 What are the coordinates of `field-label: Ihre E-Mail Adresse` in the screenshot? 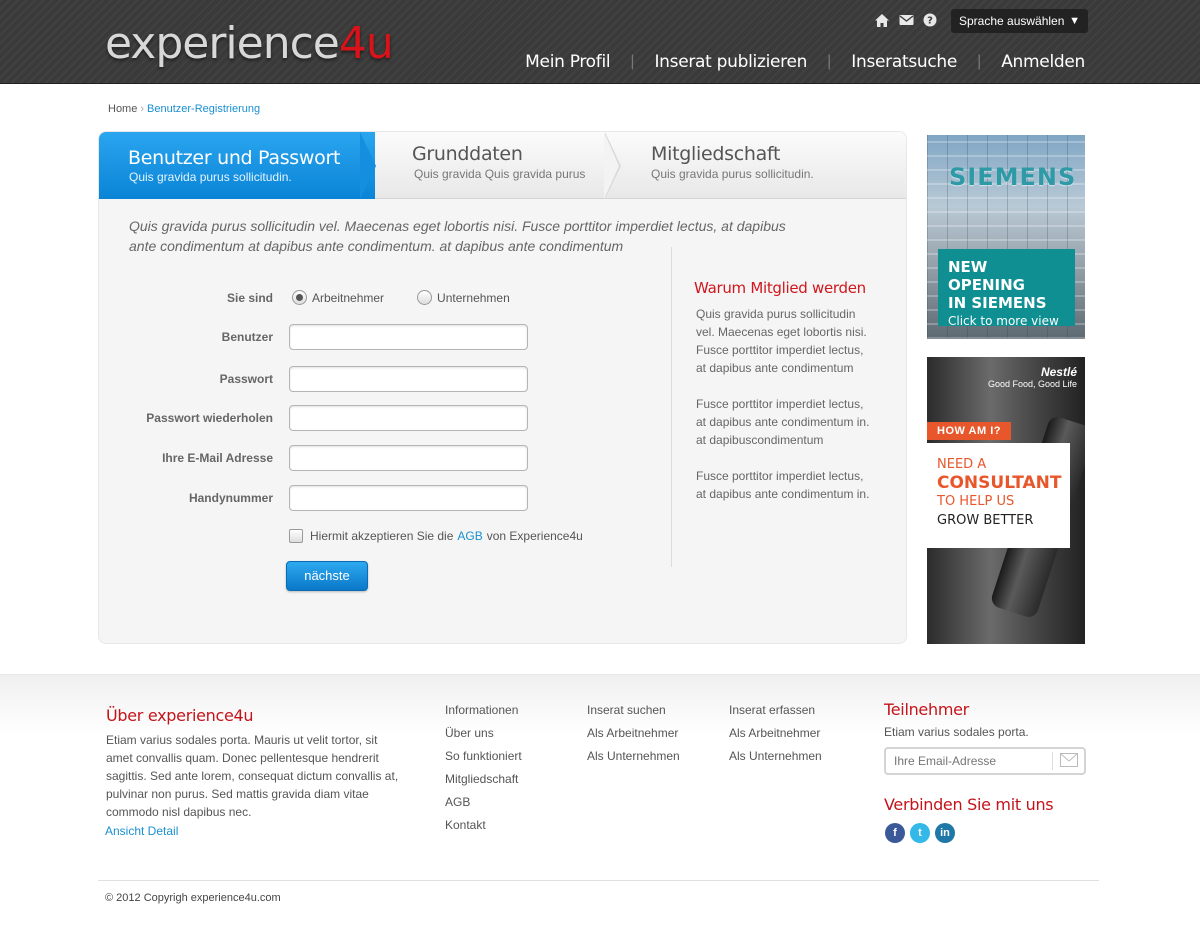 It's located at (217, 458).